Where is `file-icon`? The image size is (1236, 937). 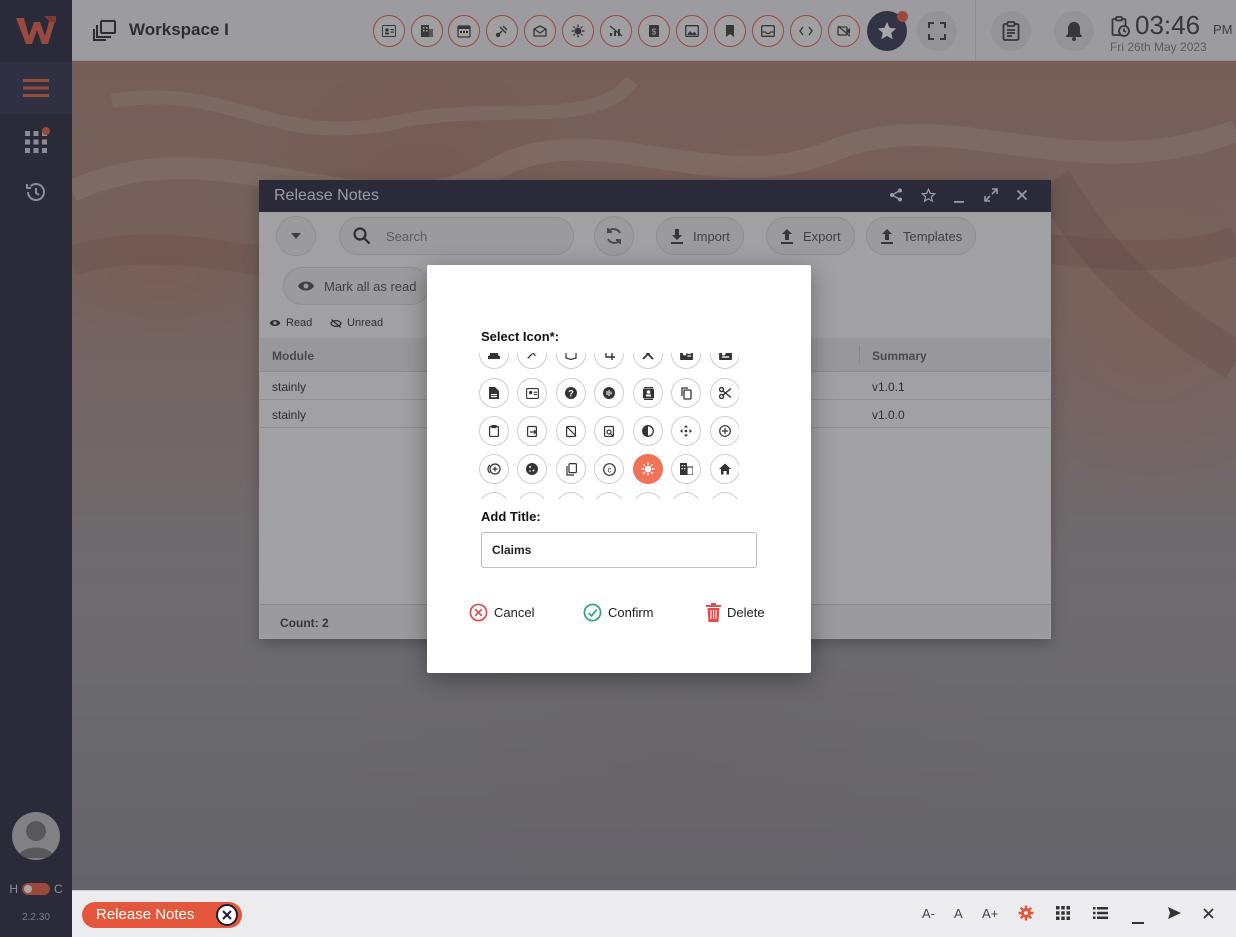 file-icon is located at coordinates (494, 393).